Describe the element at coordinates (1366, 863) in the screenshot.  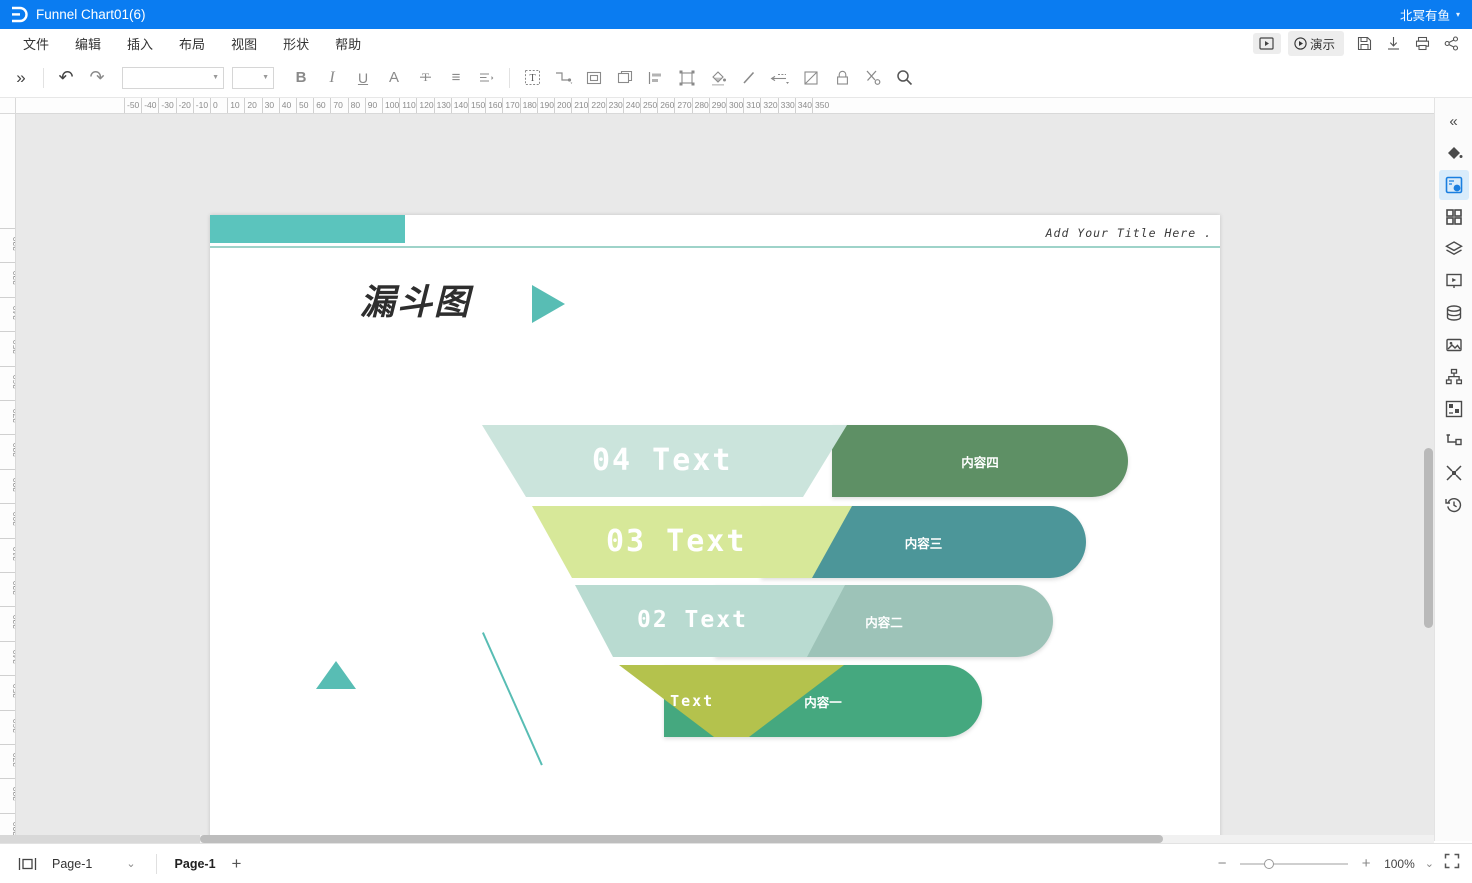
I see `zoom-in-button: +` at that location.